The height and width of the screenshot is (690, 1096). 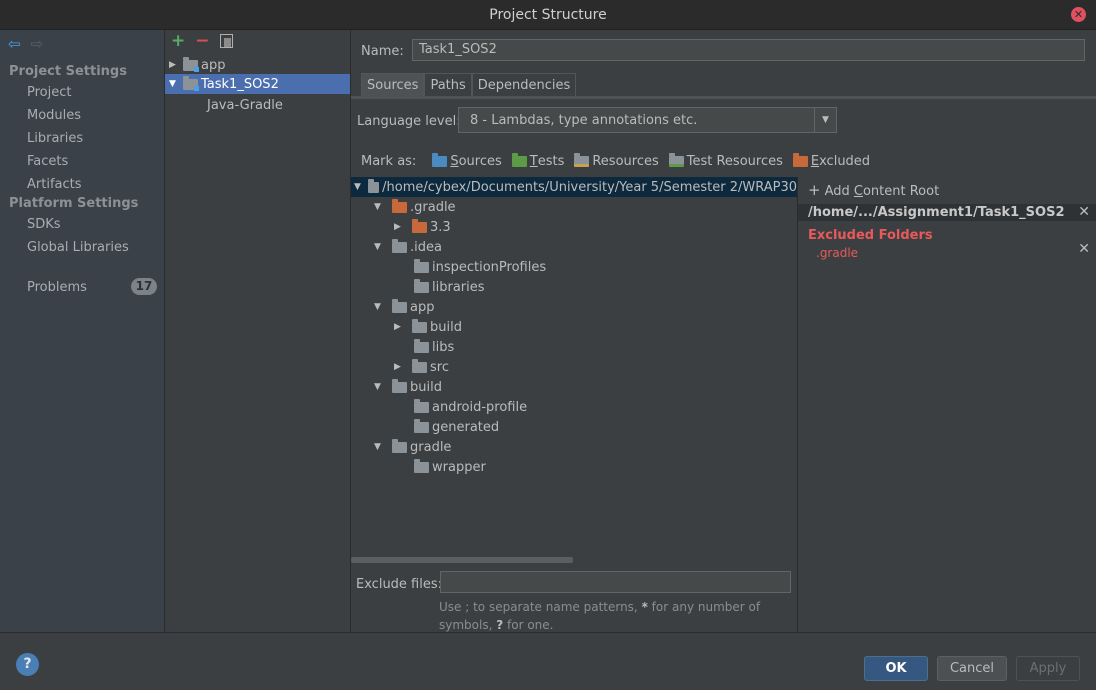 What do you see at coordinates (389, 161) in the screenshot?
I see `mark-as-label: Mark as:` at bounding box center [389, 161].